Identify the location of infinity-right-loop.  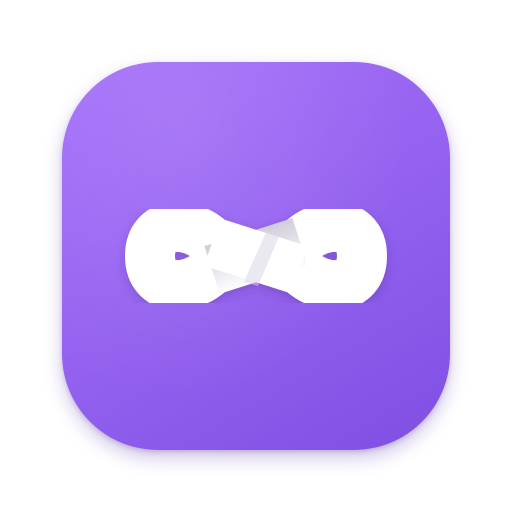
(331, 256).